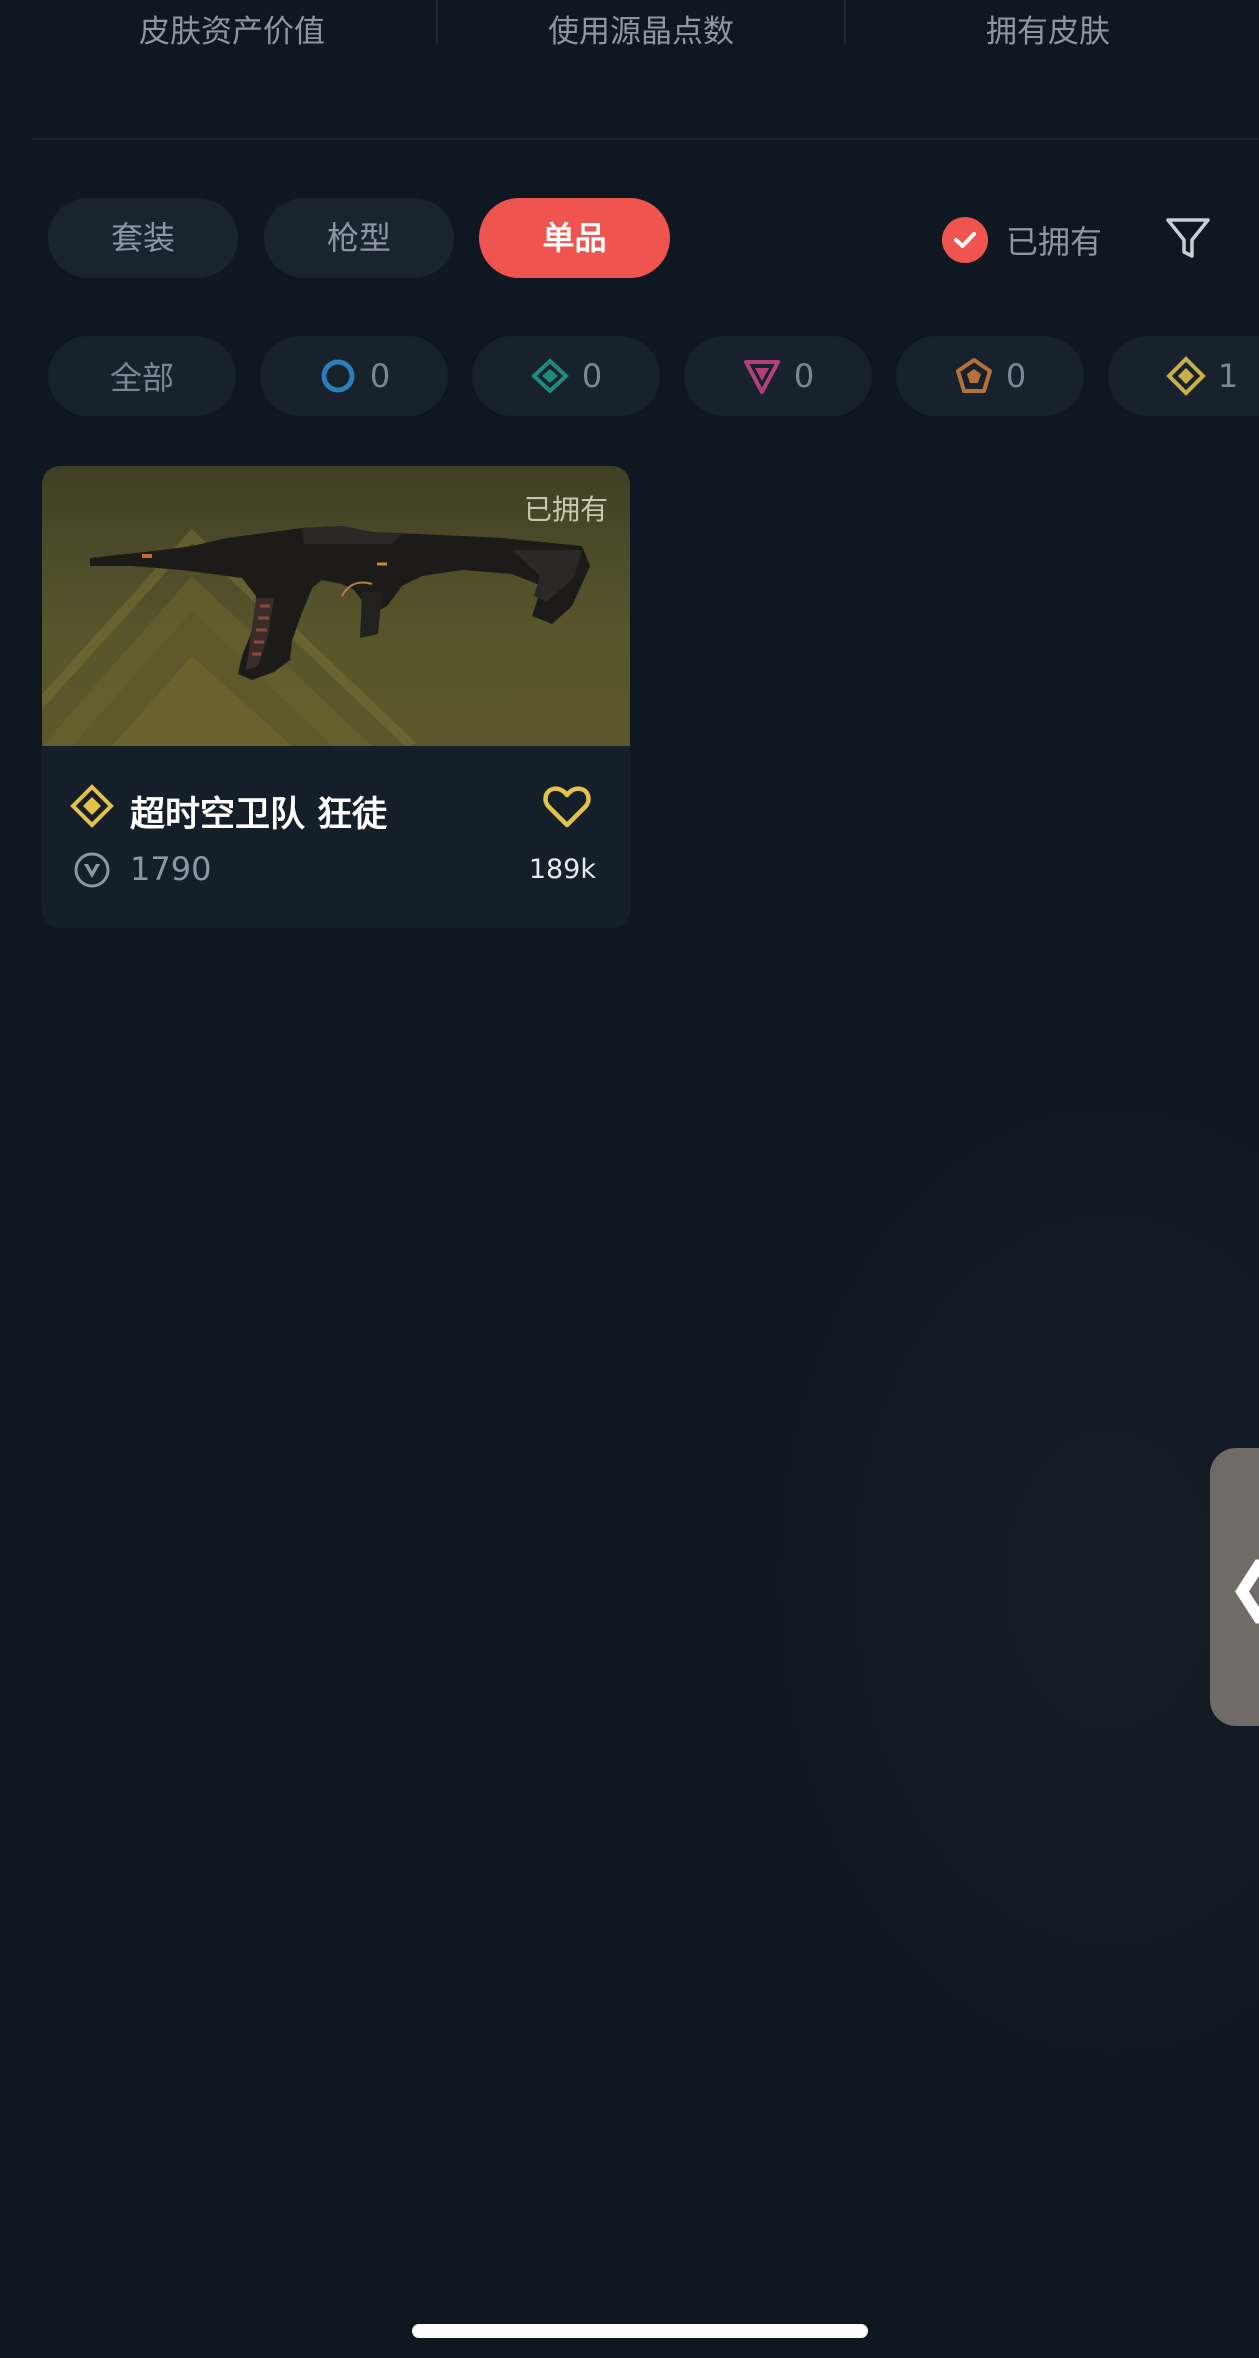  Describe the element at coordinates (232, 32) in the screenshot. I see `stat-skin-value-label: 皮肤资产价值` at that location.